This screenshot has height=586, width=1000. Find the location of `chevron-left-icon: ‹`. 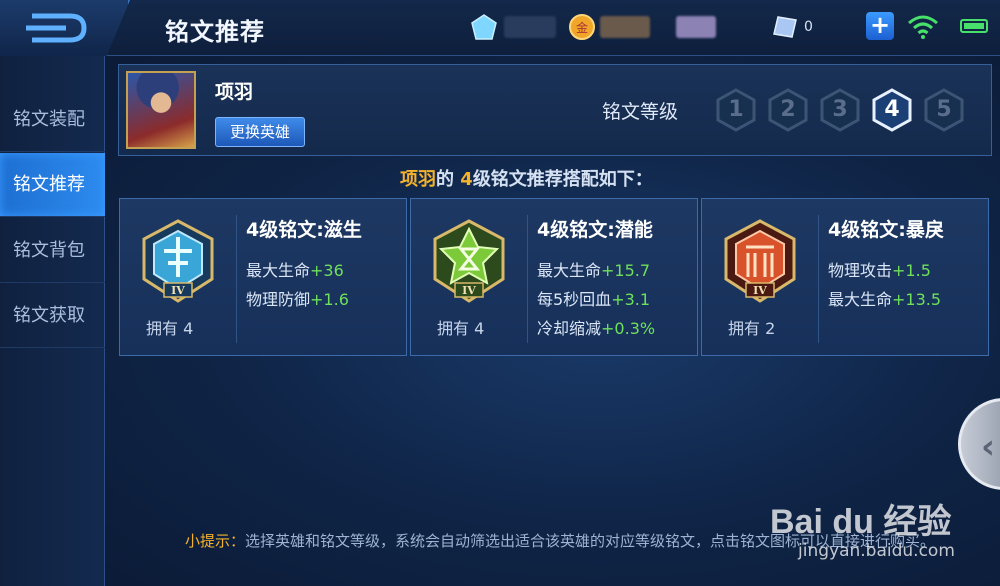

chevron-left-icon: ‹ is located at coordinates (988, 447).